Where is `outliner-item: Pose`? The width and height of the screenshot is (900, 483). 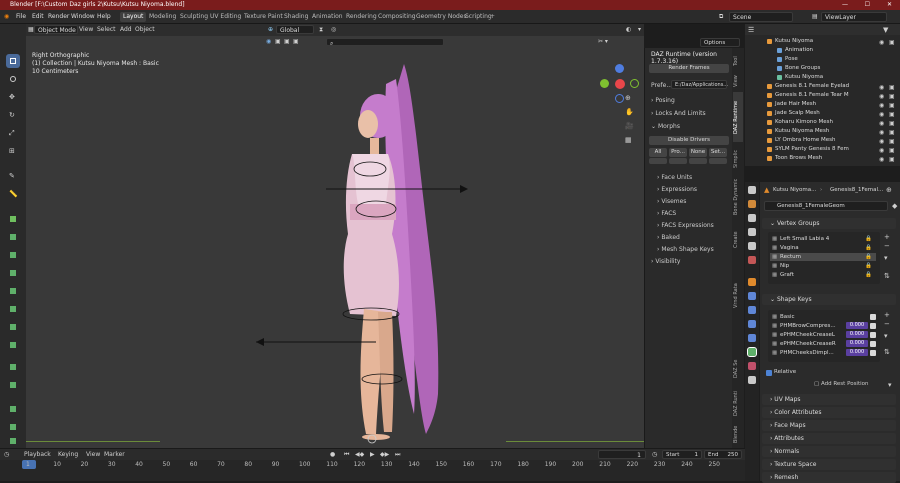
outliner-item: Pose is located at coordinates (822, 59).